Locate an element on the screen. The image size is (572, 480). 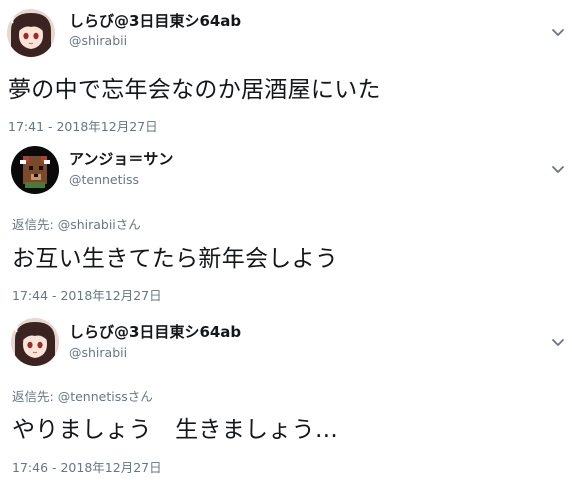
reply-context: 返信先: @tennetissさん is located at coordinates (82, 395).